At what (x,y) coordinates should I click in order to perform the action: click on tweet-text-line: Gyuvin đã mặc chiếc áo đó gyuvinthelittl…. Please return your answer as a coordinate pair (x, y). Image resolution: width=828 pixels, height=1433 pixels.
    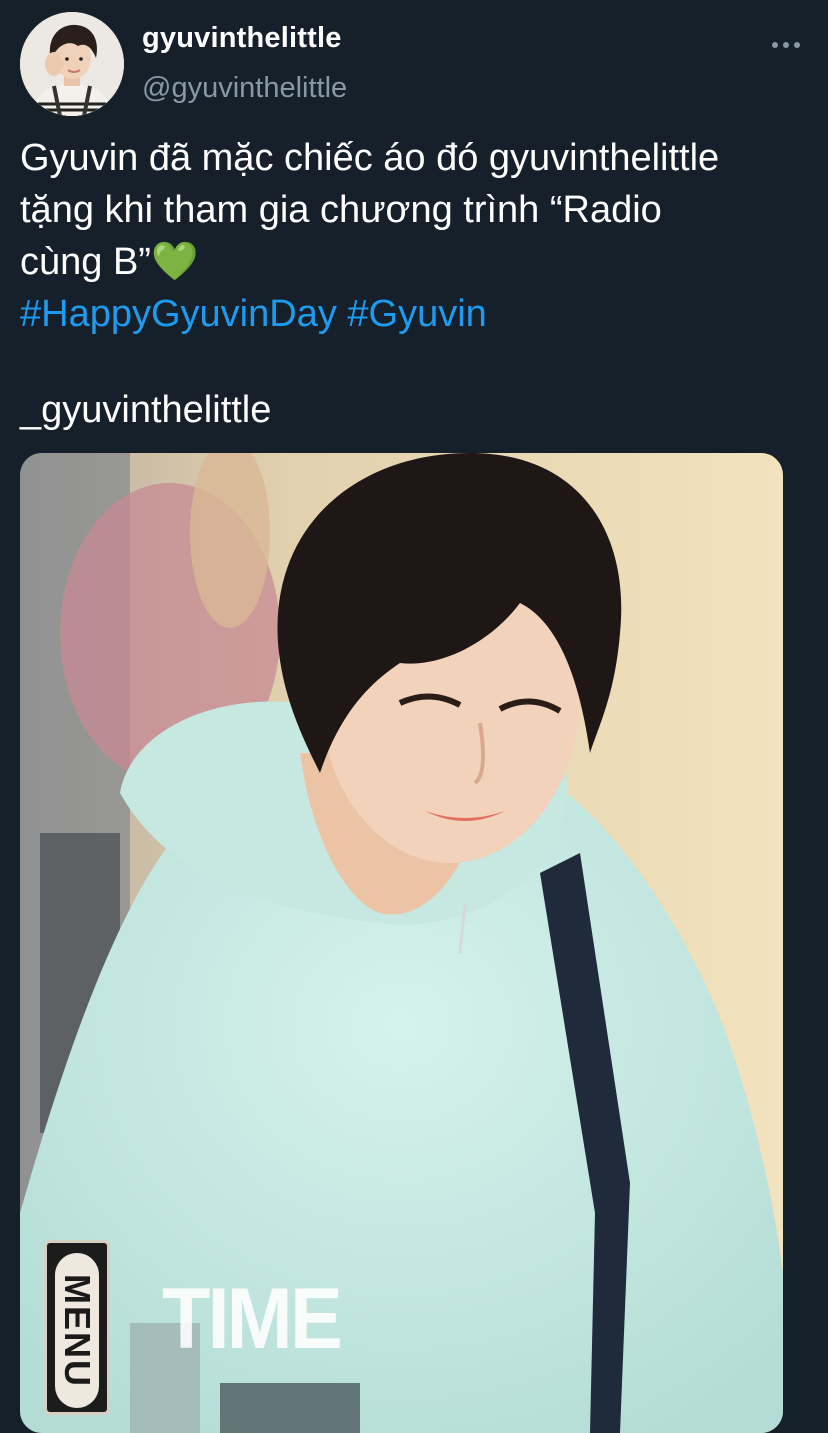
    Looking at the image, I should click on (370, 158).